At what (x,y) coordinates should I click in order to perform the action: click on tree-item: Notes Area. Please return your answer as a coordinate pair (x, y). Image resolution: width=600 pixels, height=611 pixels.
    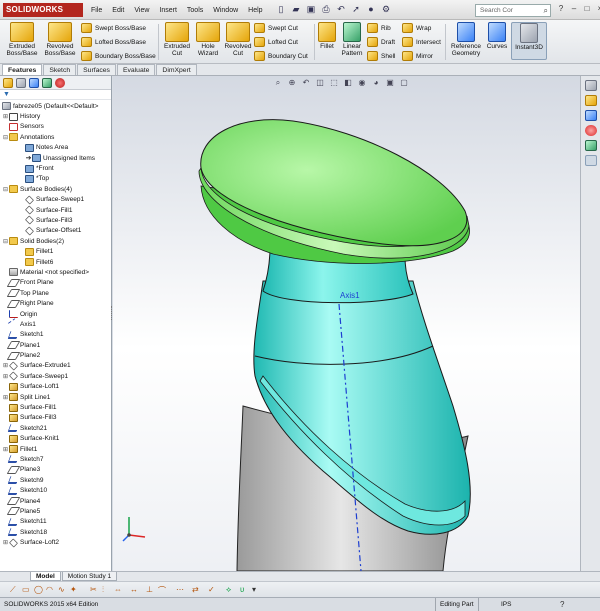
    Looking at the image, I should click on (55, 148).